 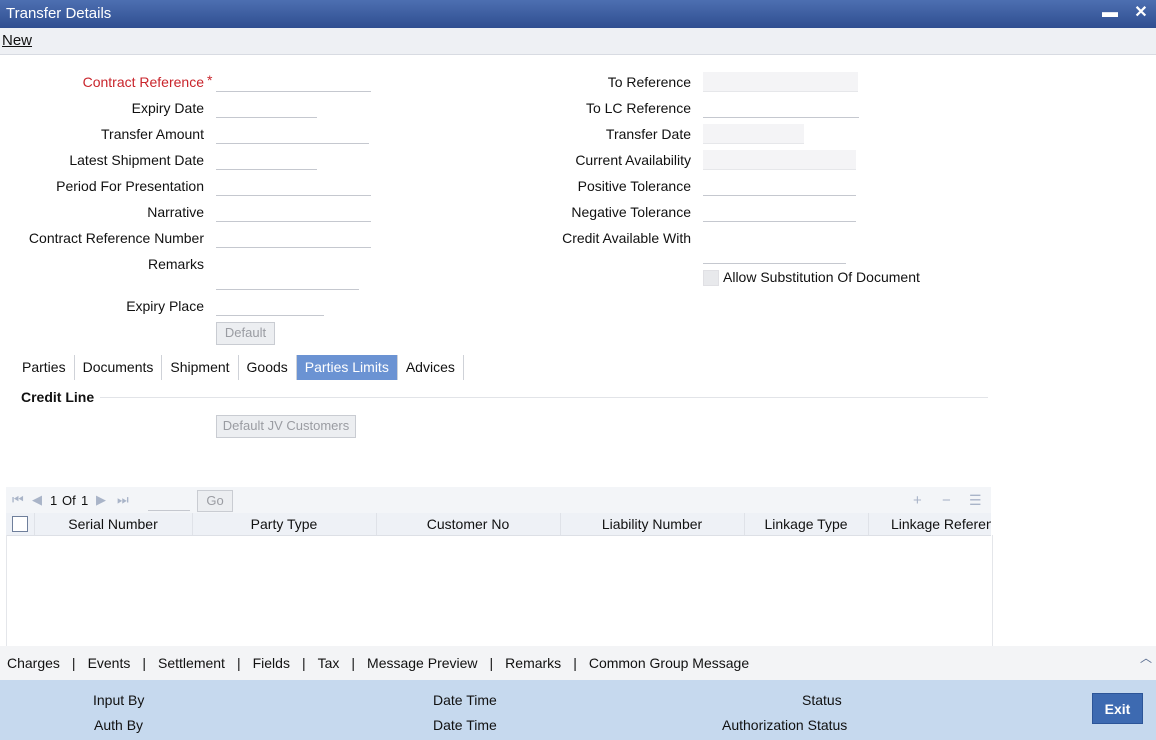 What do you see at coordinates (465, 725) in the screenshot?
I see `auth-date-time-label: Date Time` at bounding box center [465, 725].